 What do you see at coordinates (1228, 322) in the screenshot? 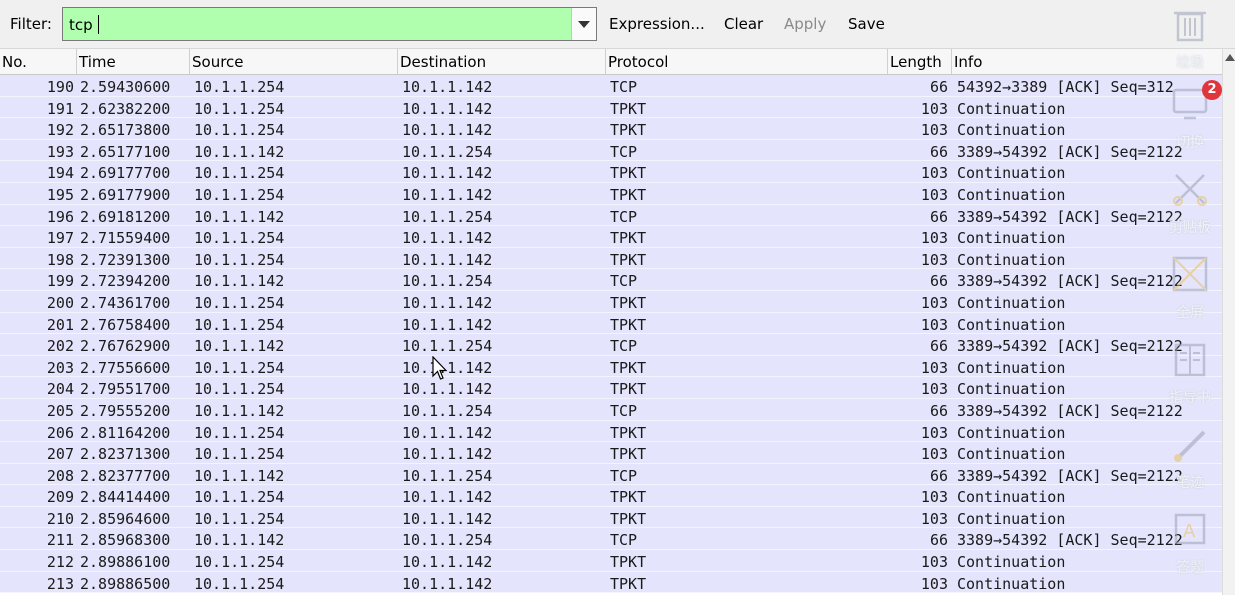
I see `vertical-scrollbar` at bounding box center [1228, 322].